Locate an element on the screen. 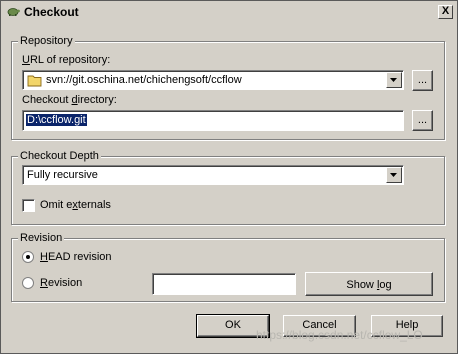  omit-externals-checkbox is located at coordinates (28, 205).